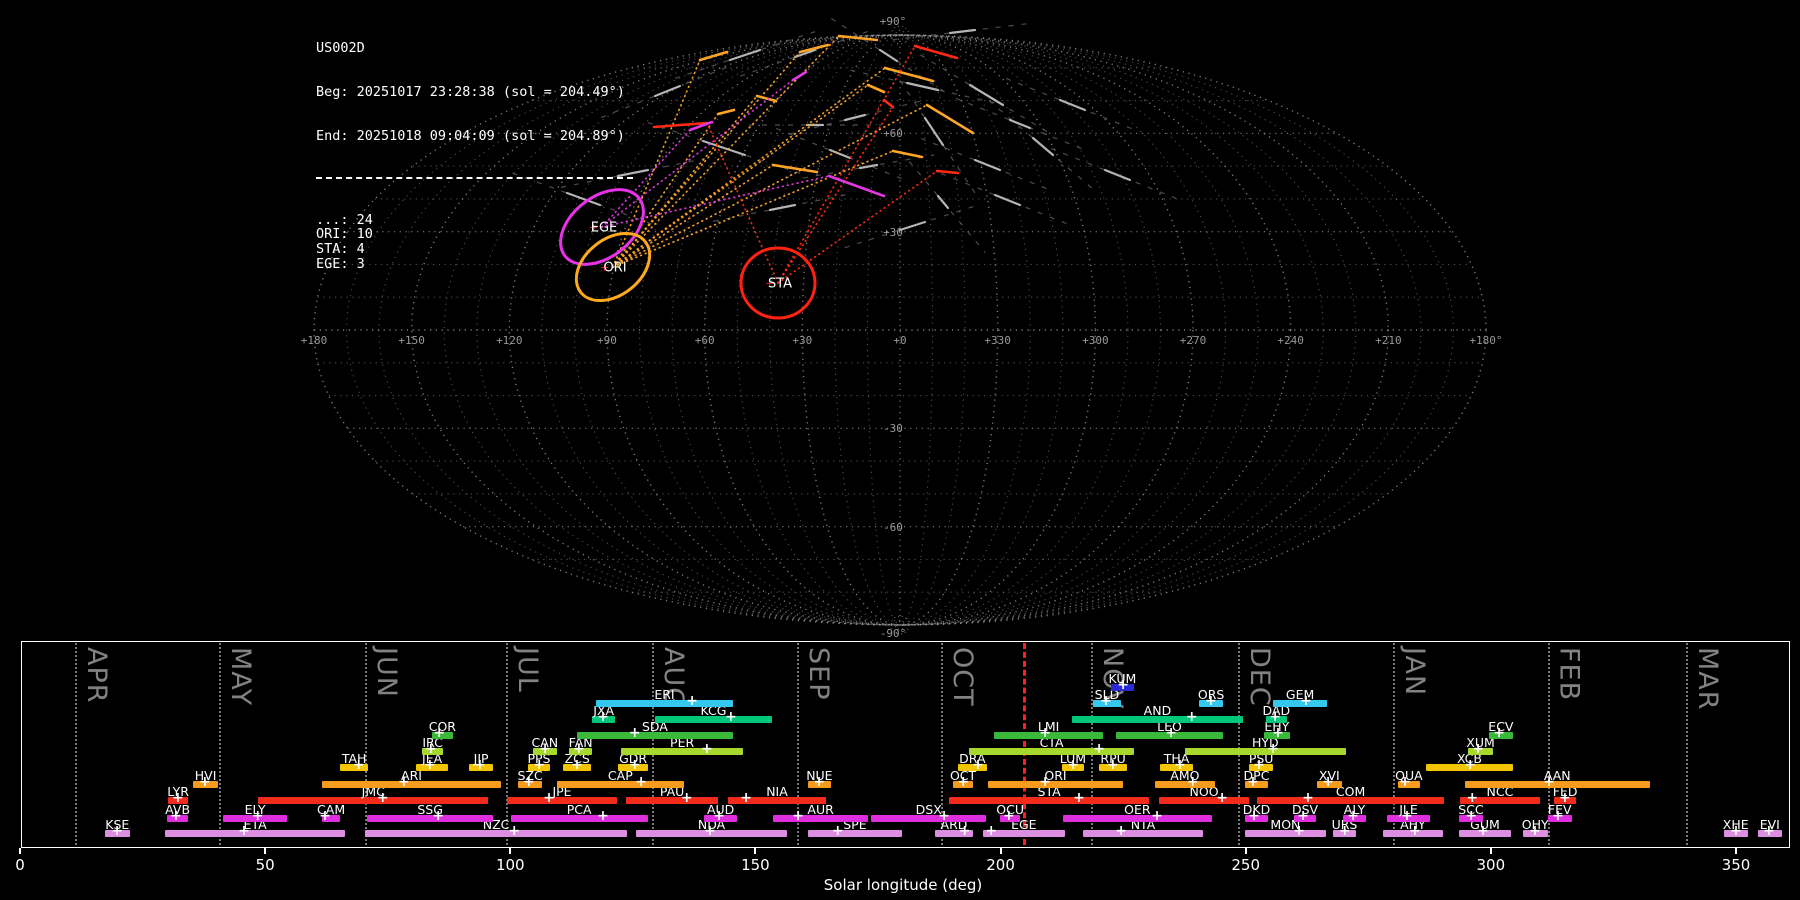  Describe the element at coordinates (1569, 674) in the screenshot. I see `month-label: FEB` at that location.